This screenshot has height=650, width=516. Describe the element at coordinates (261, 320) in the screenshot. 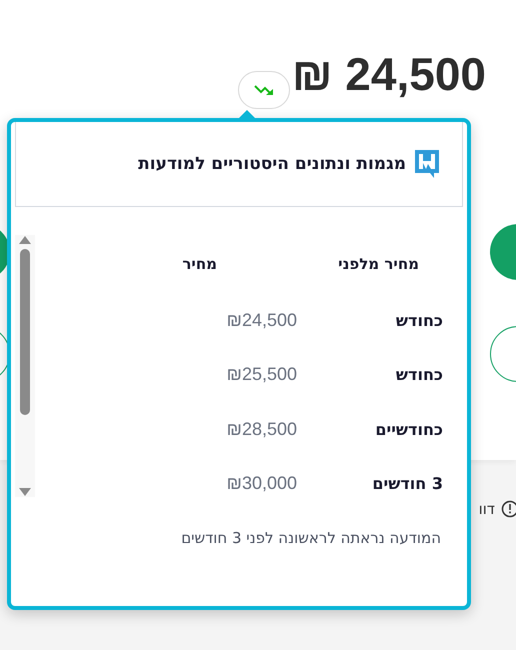

I see `price-cell: ₪24,500` at that location.